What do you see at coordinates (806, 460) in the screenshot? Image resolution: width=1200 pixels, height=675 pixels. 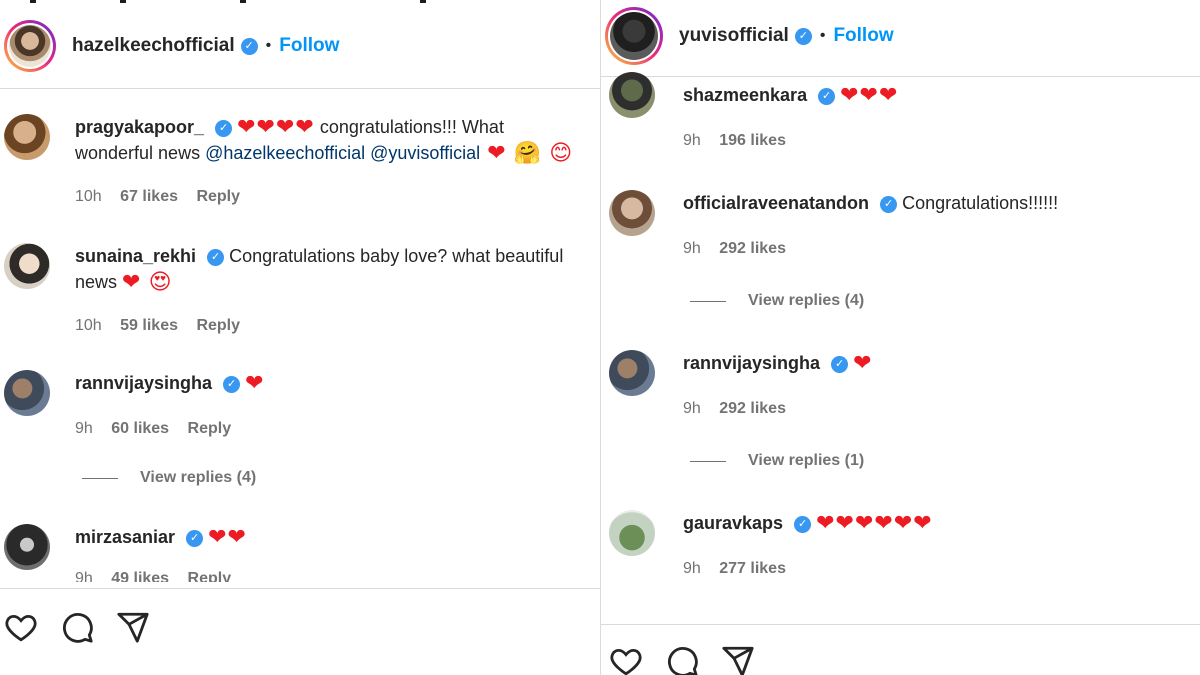 I see `view-replies-label: View replies (1)` at bounding box center [806, 460].